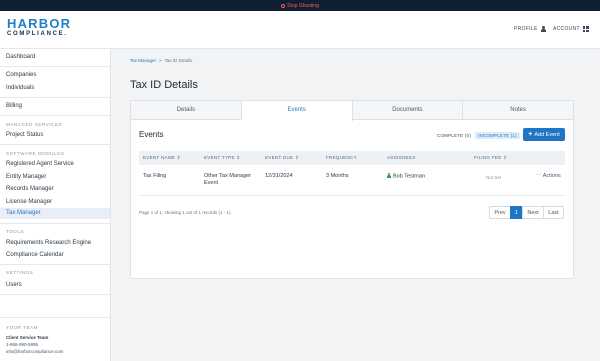  Describe the element at coordinates (526, 29) in the screenshot. I see `profile-label: PROFILE` at that location.